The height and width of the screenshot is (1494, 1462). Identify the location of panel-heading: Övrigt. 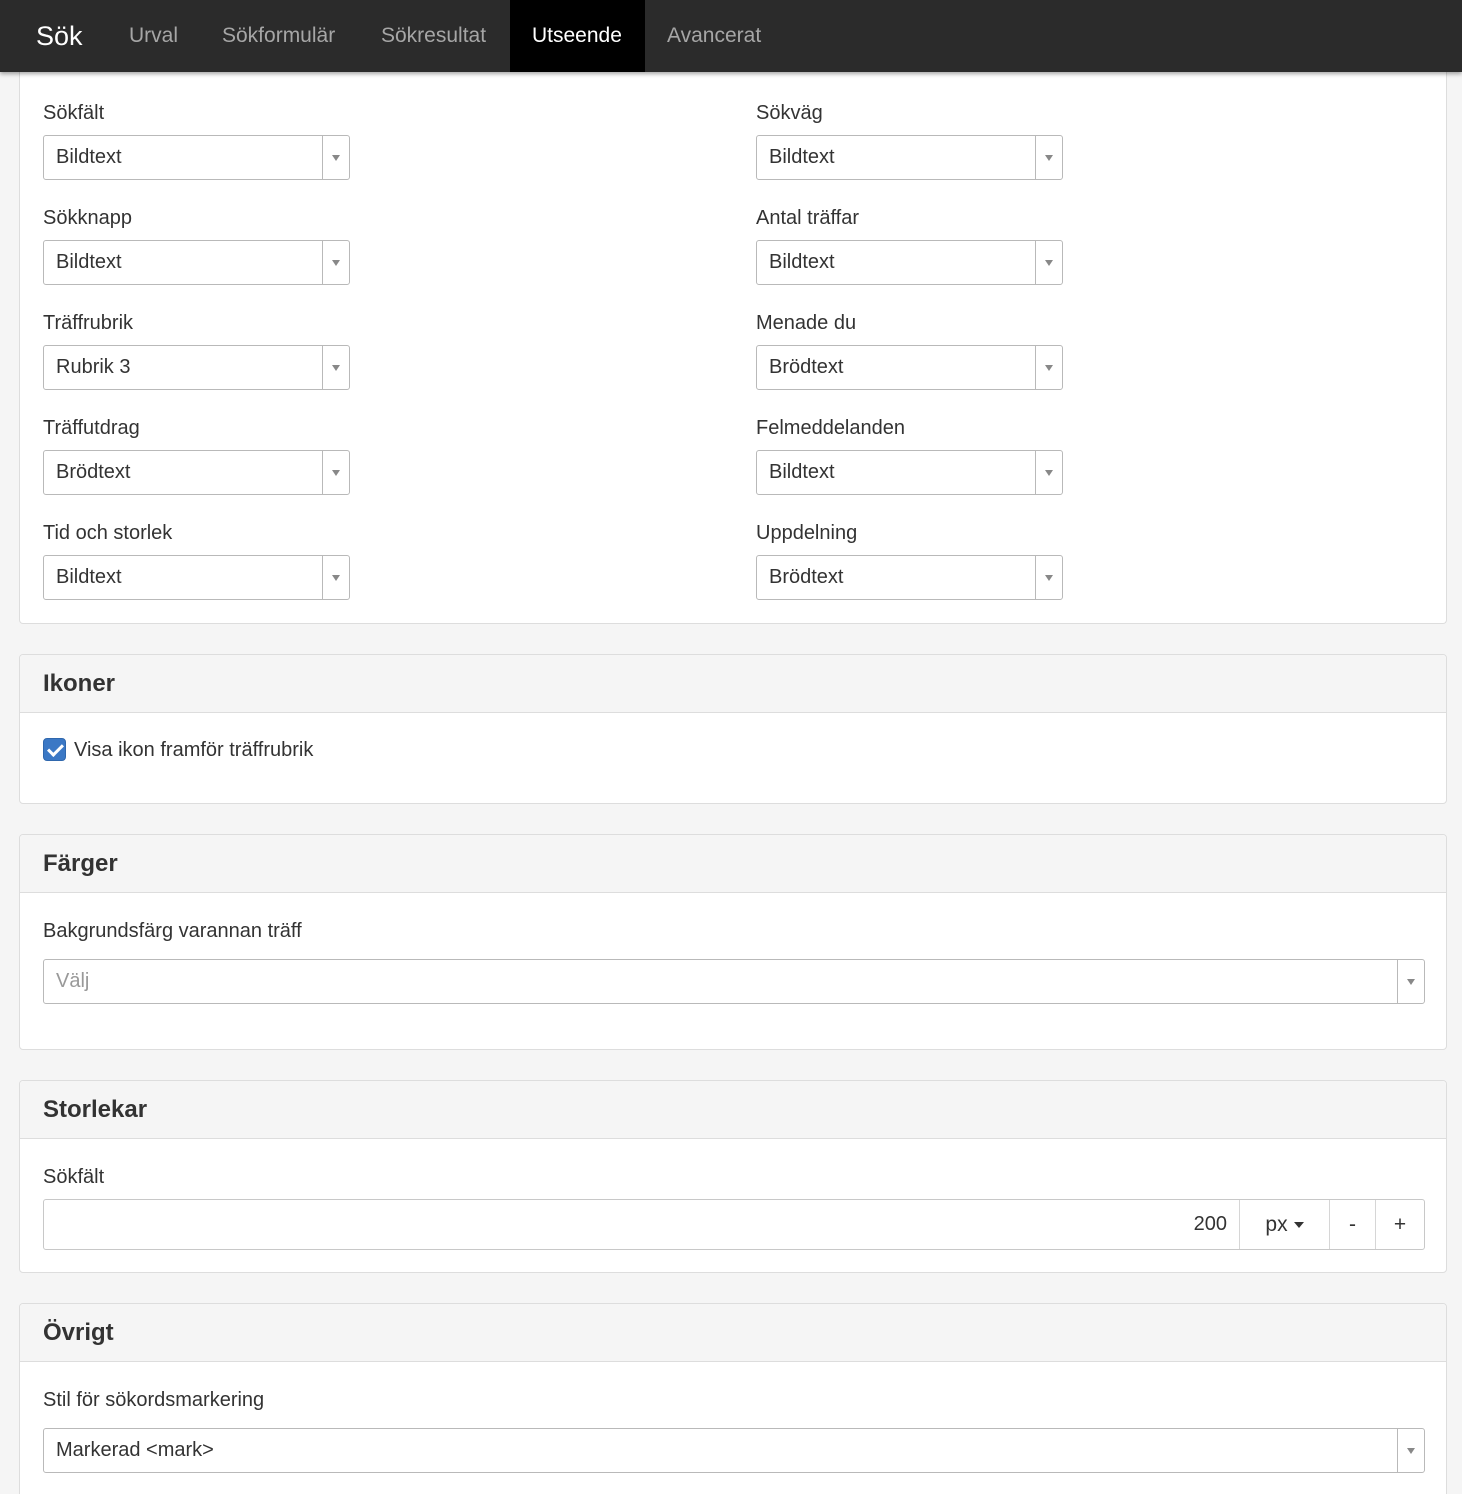
(733, 1333).